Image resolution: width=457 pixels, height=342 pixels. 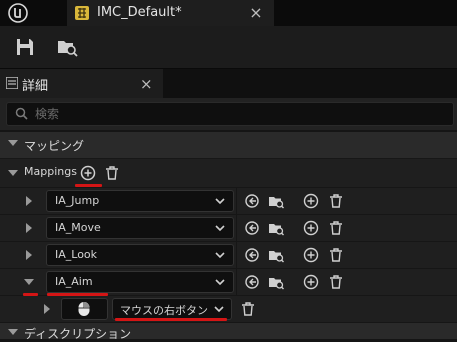 What do you see at coordinates (18, 13) in the screenshot?
I see `unreal-logo-icon` at bounding box center [18, 13].